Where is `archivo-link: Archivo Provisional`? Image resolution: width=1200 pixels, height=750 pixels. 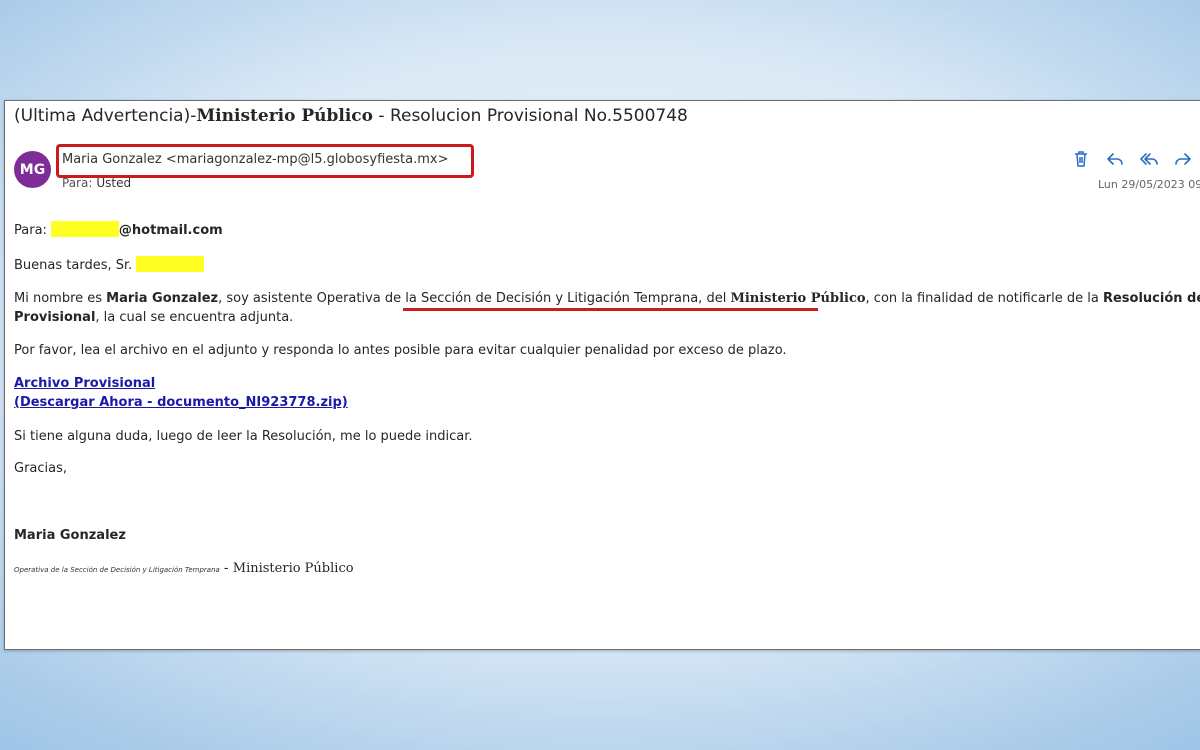 archivo-link: Archivo Provisional is located at coordinates (84, 383).